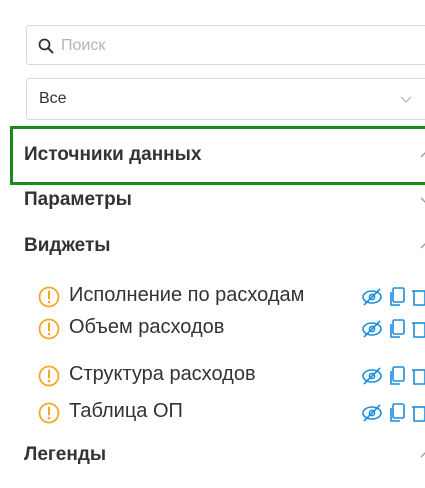  Describe the element at coordinates (53, 98) in the screenshot. I see `filter-select-value: Все` at that location.